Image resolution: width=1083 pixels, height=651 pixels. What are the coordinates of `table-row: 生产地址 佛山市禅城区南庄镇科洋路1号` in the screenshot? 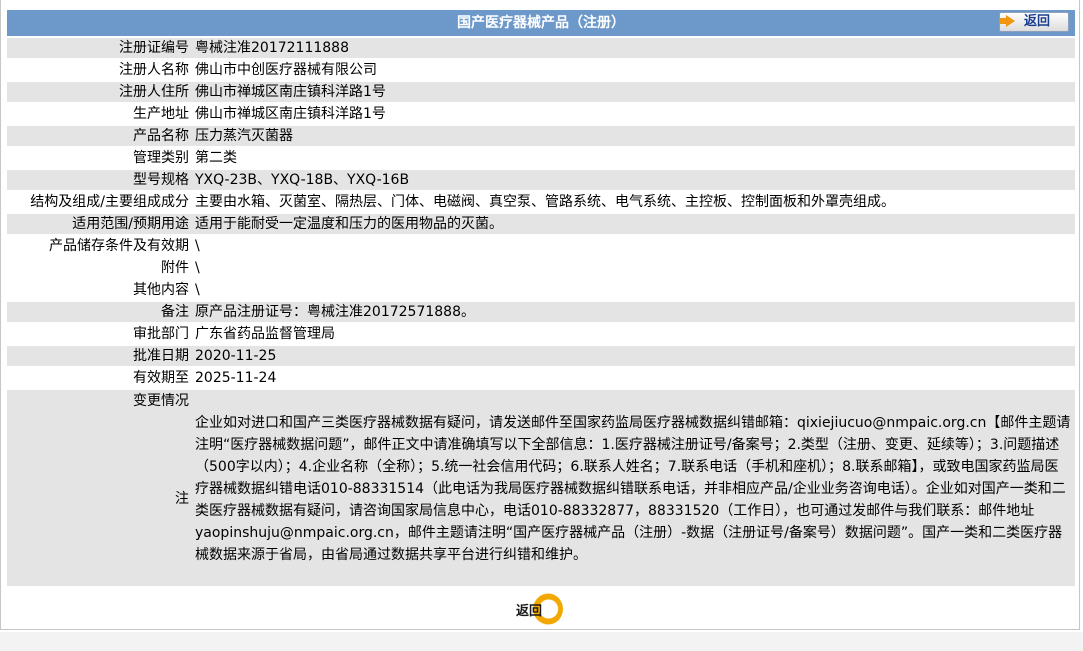 It's located at (541, 114).